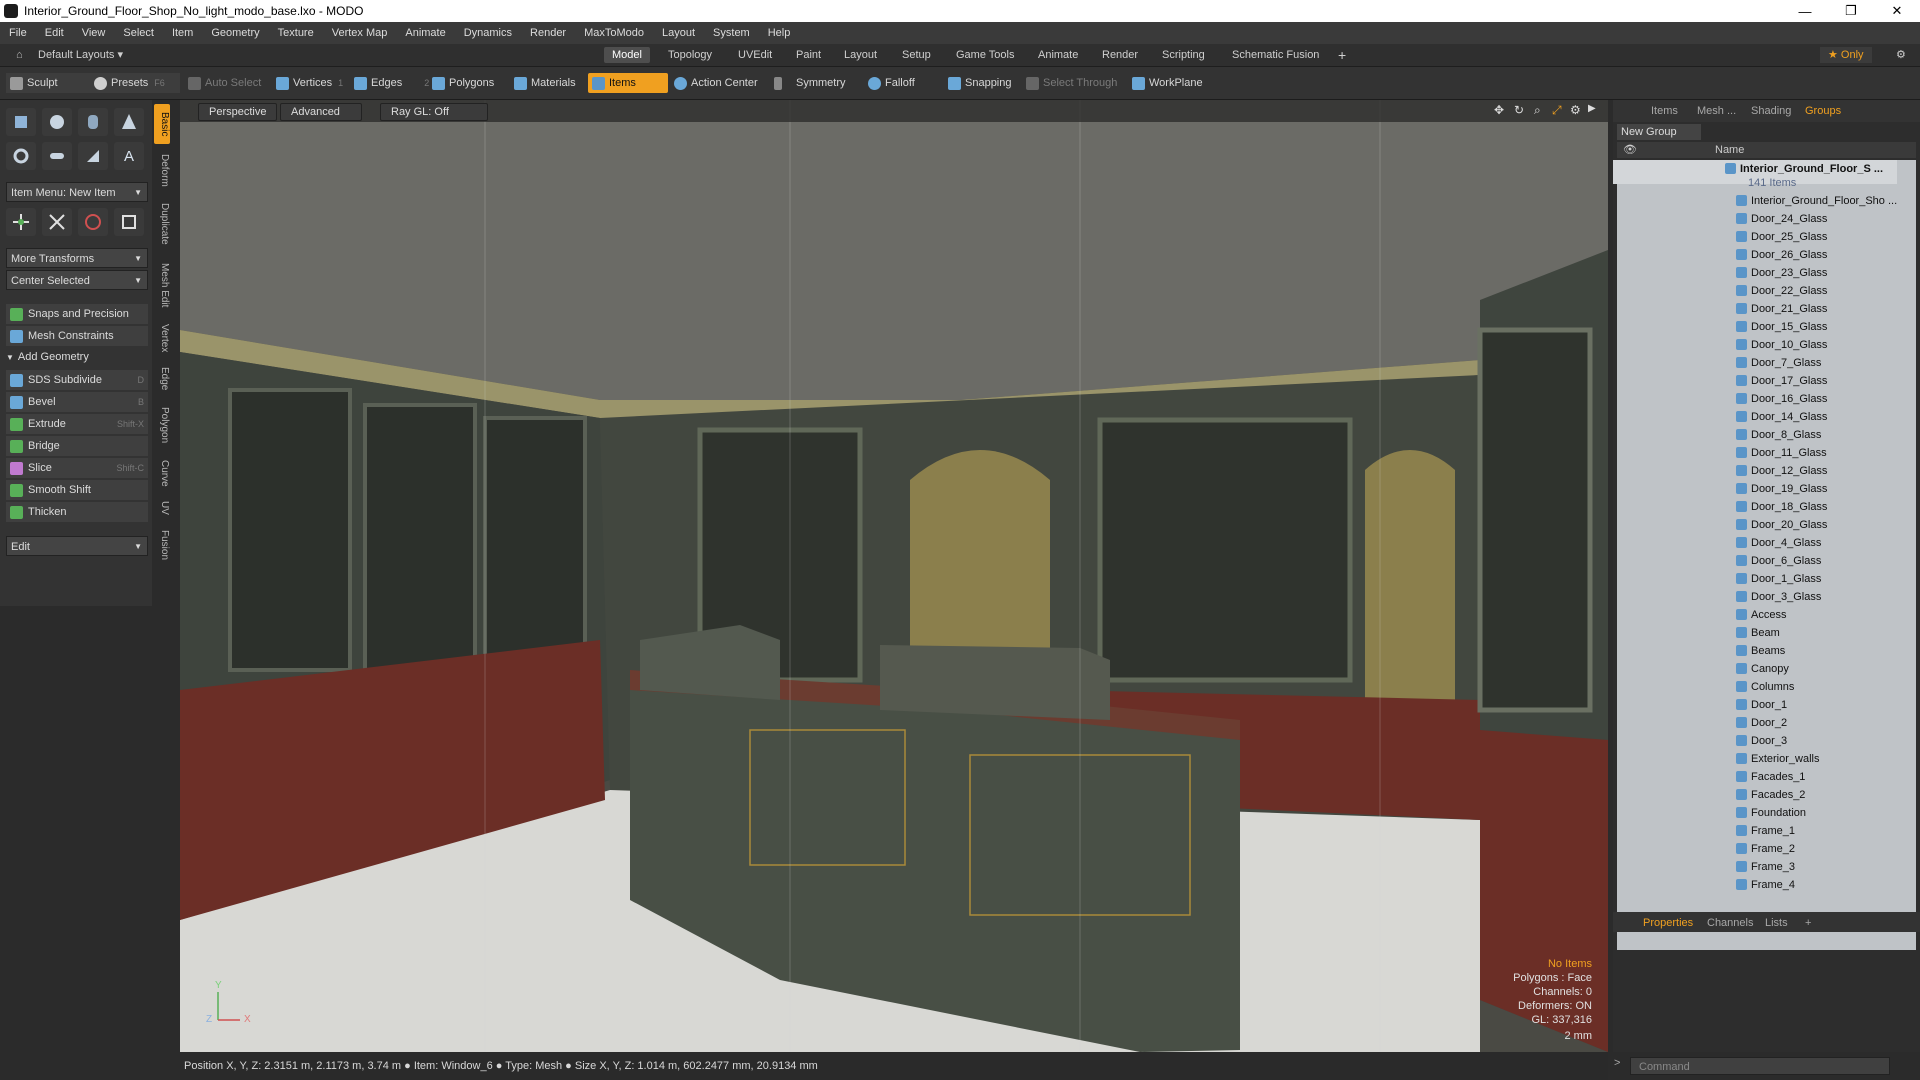 This screenshot has height=1080, width=1920. What do you see at coordinates (916, 55) in the screenshot?
I see `tab-setup: Setup` at bounding box center [916, 55].